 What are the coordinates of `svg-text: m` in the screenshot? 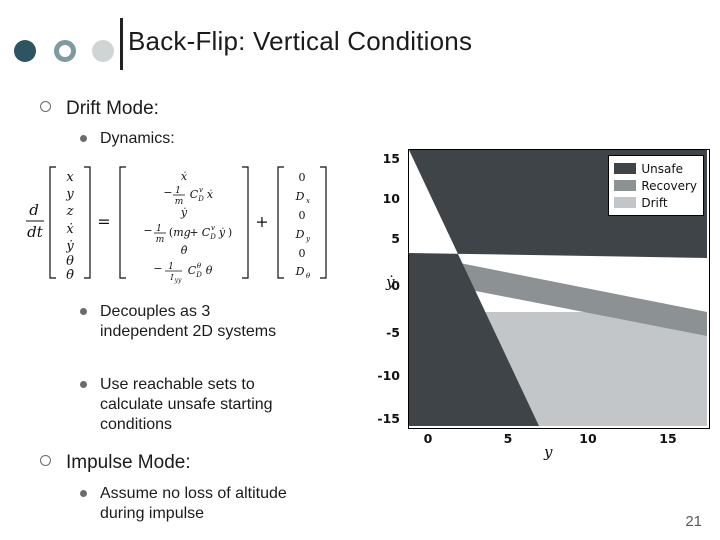 It's located at (160, 240).